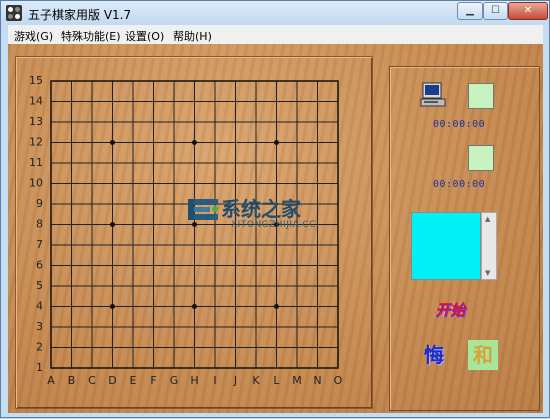 The image size is (550, 419). Describe the element at coordinates (495, 11) in the screenshot. I see `maximize-button: ☐` at that location.